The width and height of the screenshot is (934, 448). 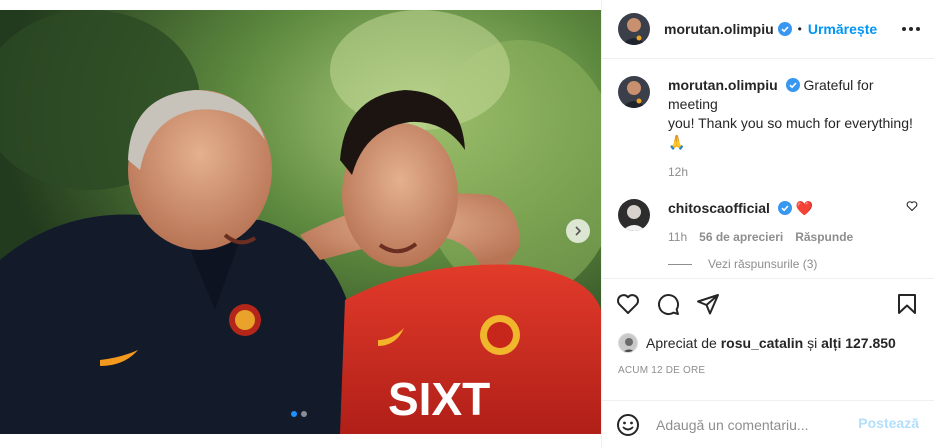 What do you see at coordinates (888, 423) in the screenshot?
I see `post-comment-button: Postează` at bounding box center [888, 423].